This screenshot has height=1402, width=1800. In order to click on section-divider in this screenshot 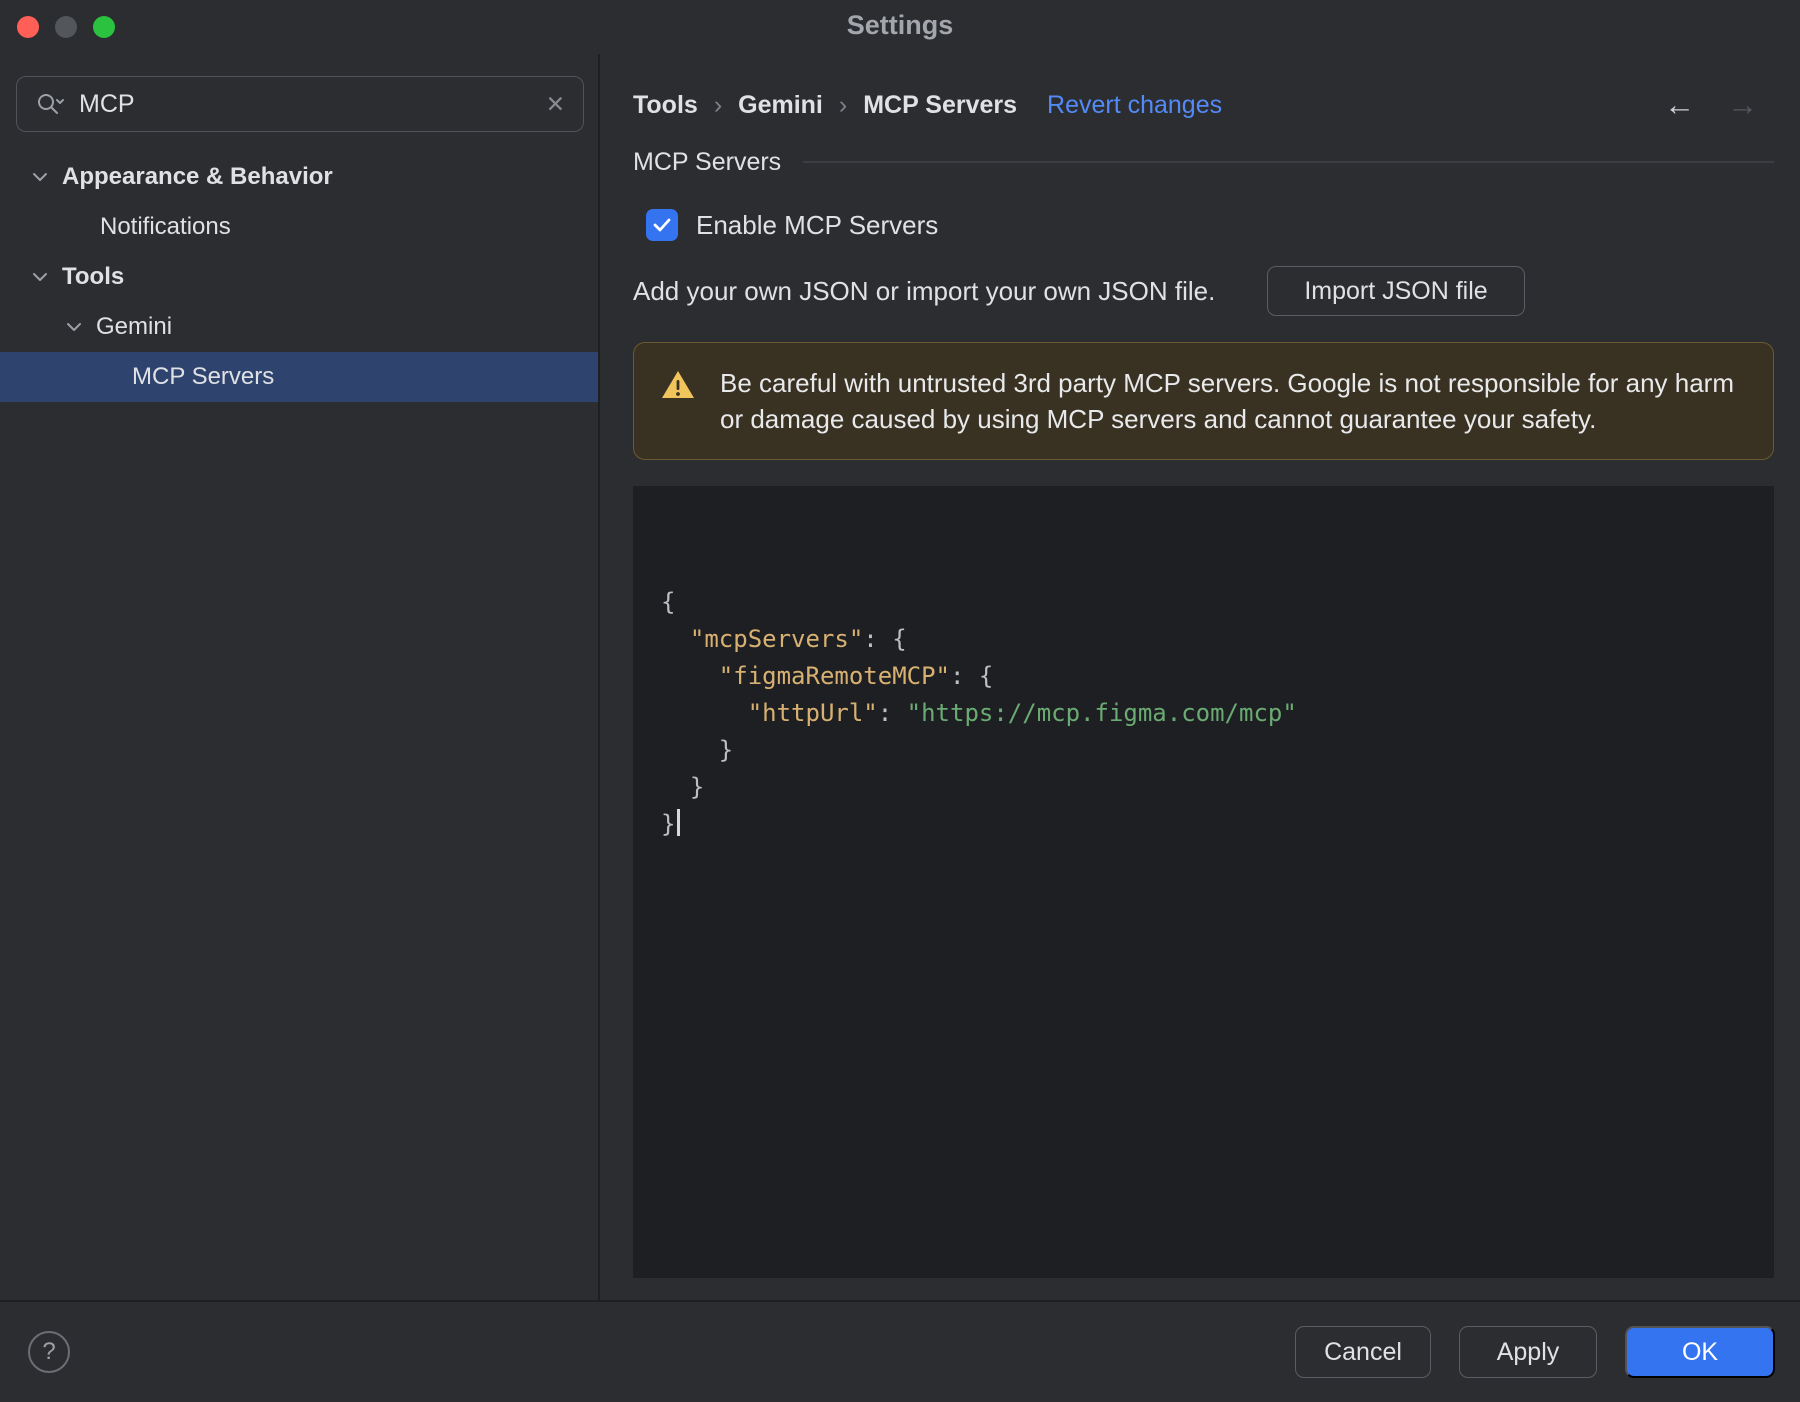, I will do `click(1288, 162)`.